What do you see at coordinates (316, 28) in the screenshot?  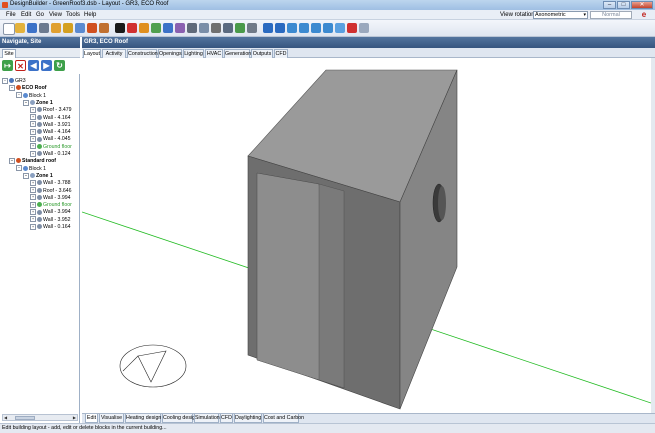 I see `zoom-fit-icon` at bounding box center [316, 28].